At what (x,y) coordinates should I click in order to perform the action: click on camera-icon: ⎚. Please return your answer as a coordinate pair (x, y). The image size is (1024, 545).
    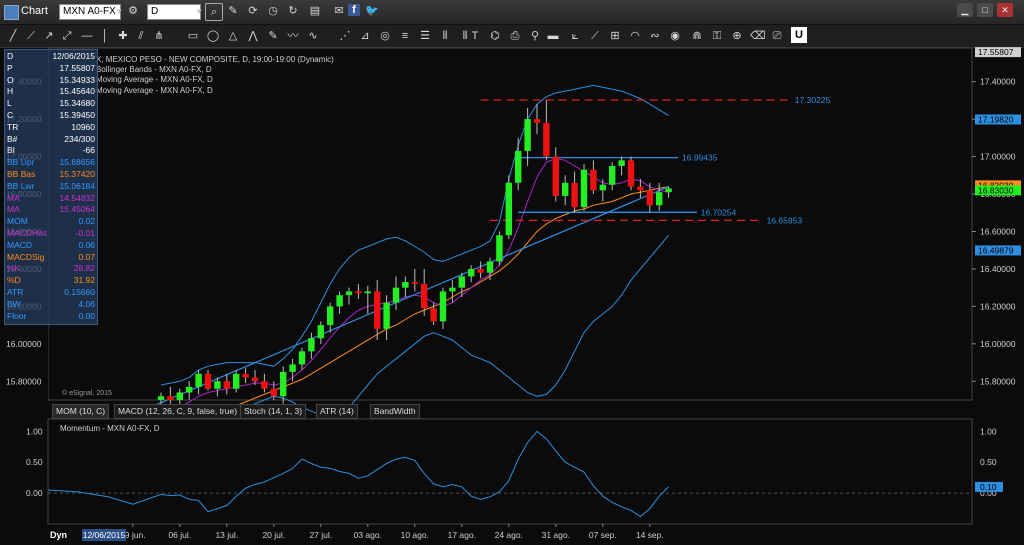
    Looking at the image, I should click on (777, 36).